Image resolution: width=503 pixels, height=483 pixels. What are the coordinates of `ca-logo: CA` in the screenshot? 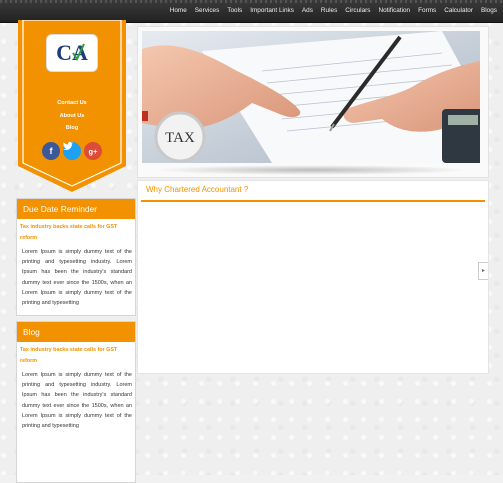 It's located at (72, 53).